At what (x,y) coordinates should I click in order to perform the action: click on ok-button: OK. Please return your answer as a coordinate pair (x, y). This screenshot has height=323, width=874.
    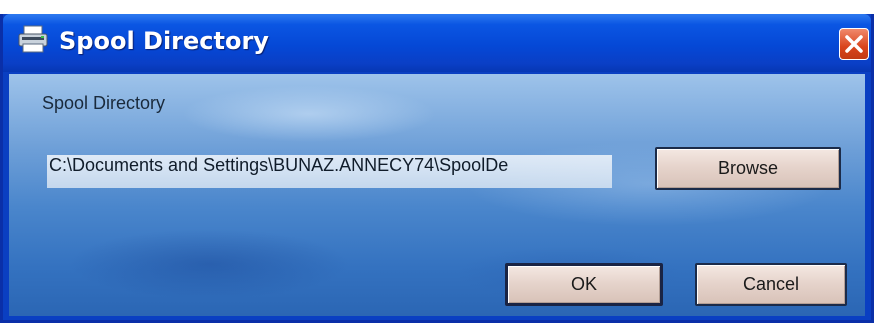
    Looking at the image, I should click on (584, 284).